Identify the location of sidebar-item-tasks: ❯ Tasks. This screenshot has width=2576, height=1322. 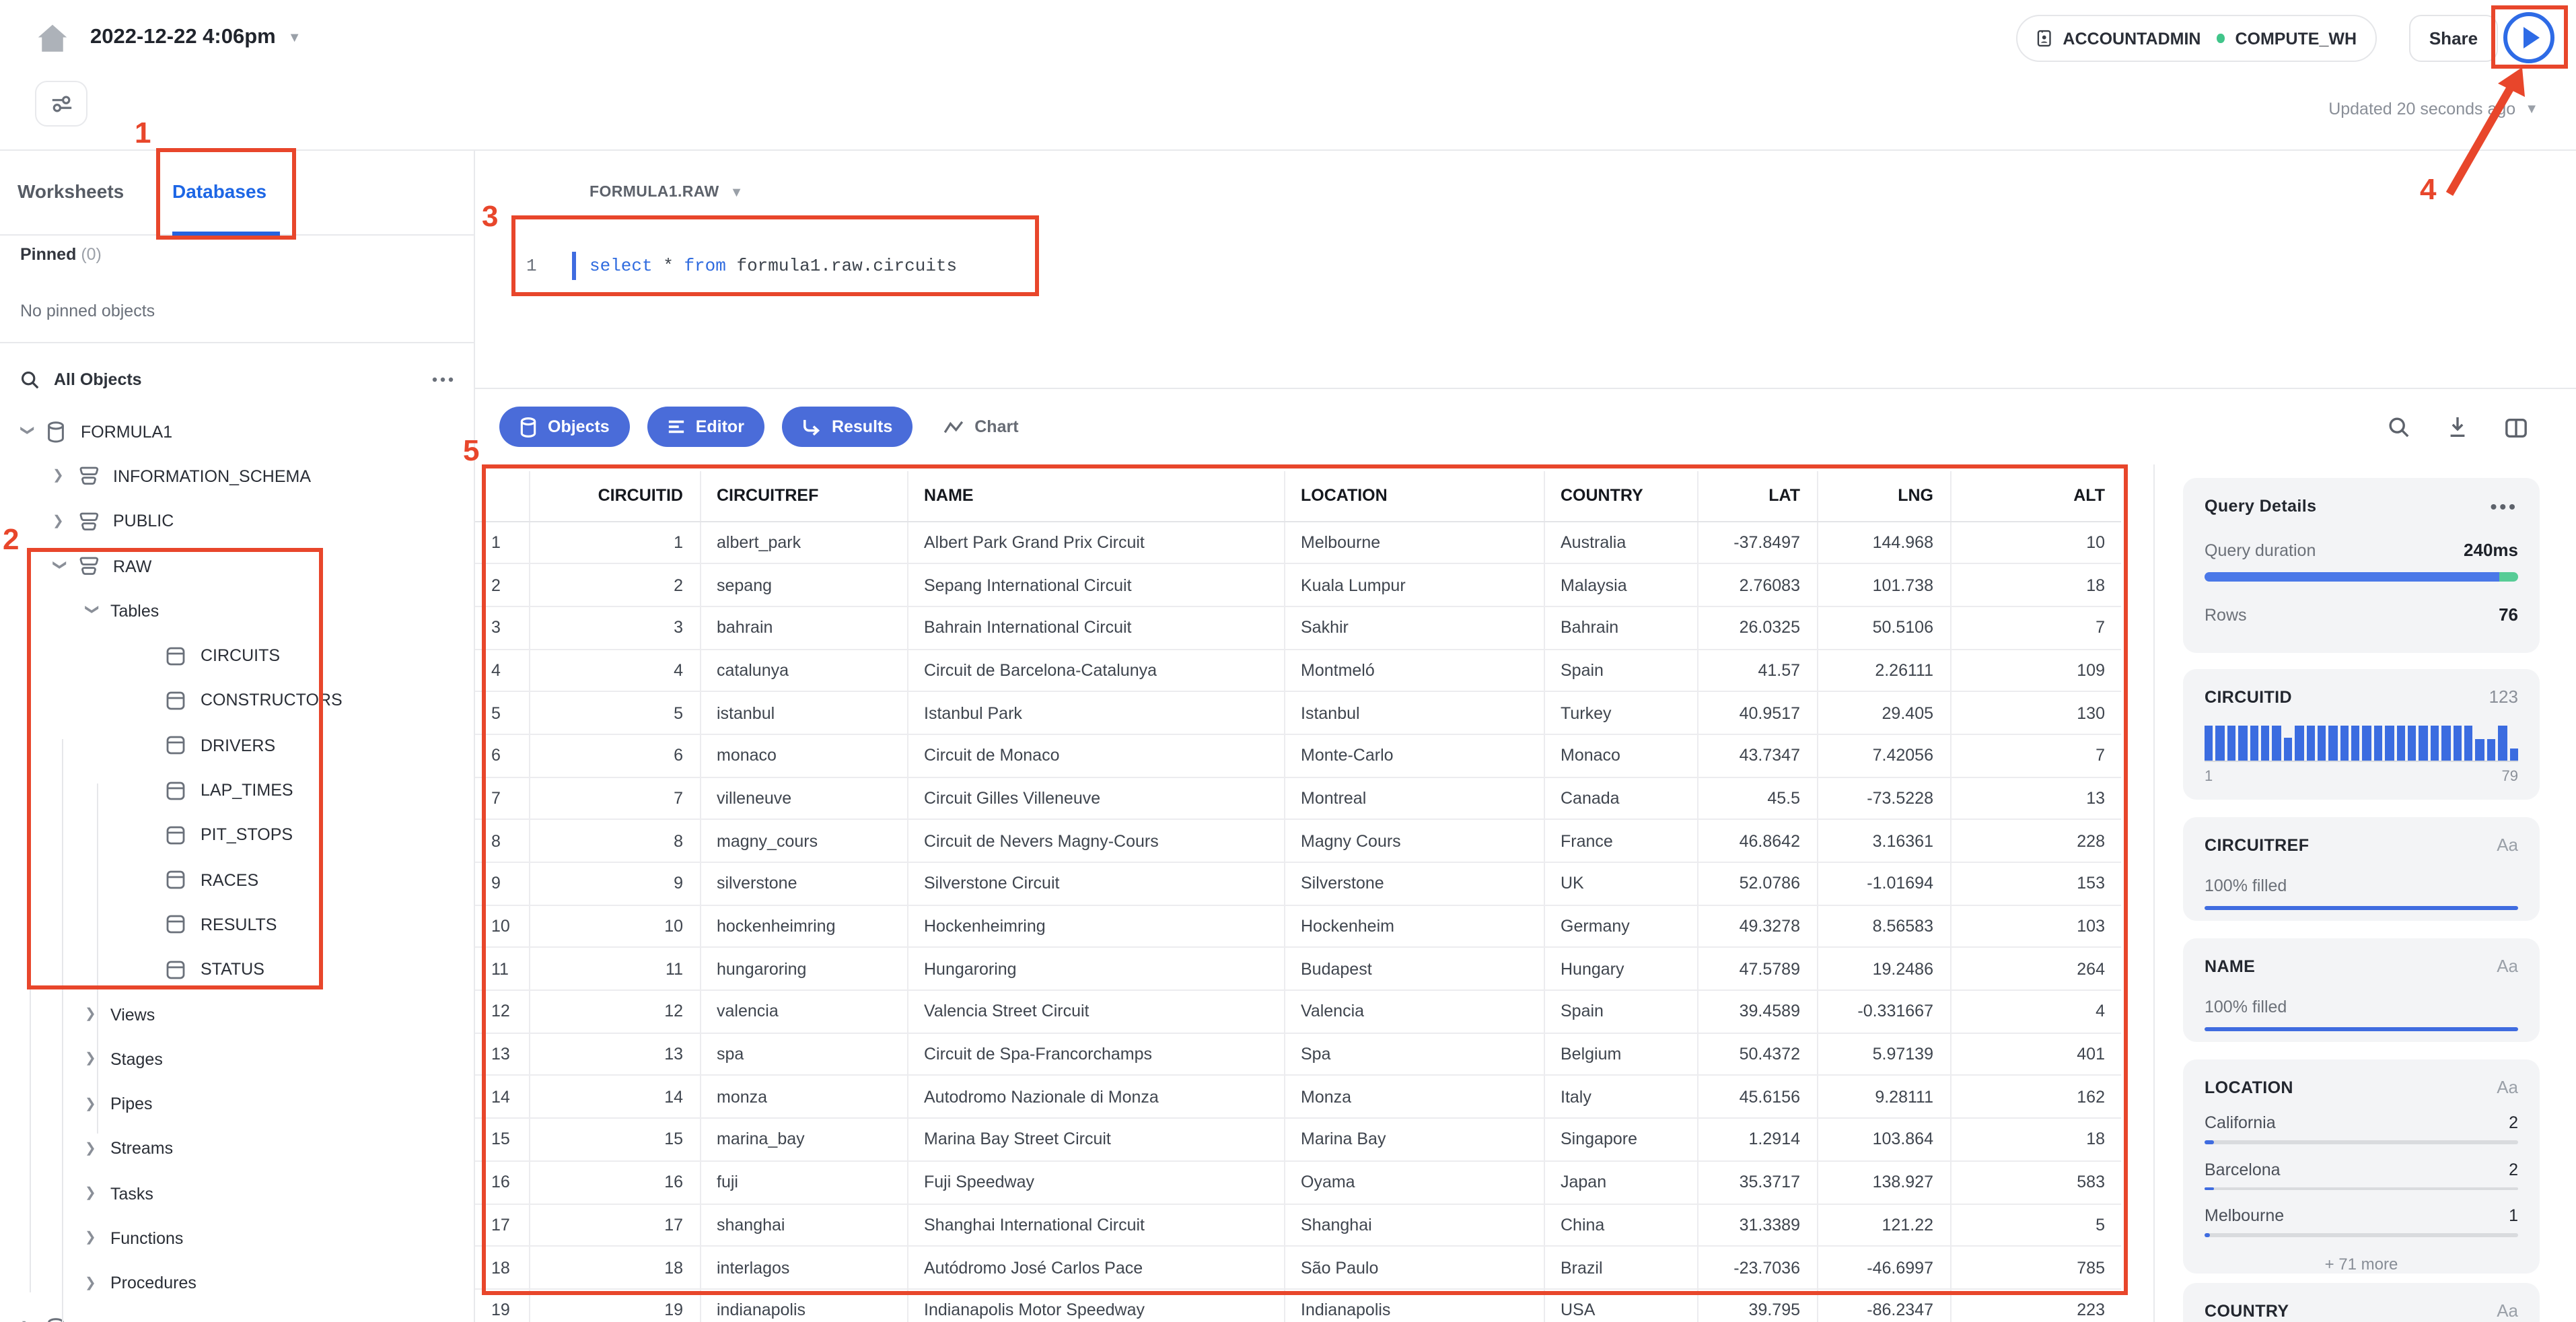
(237, 1193).